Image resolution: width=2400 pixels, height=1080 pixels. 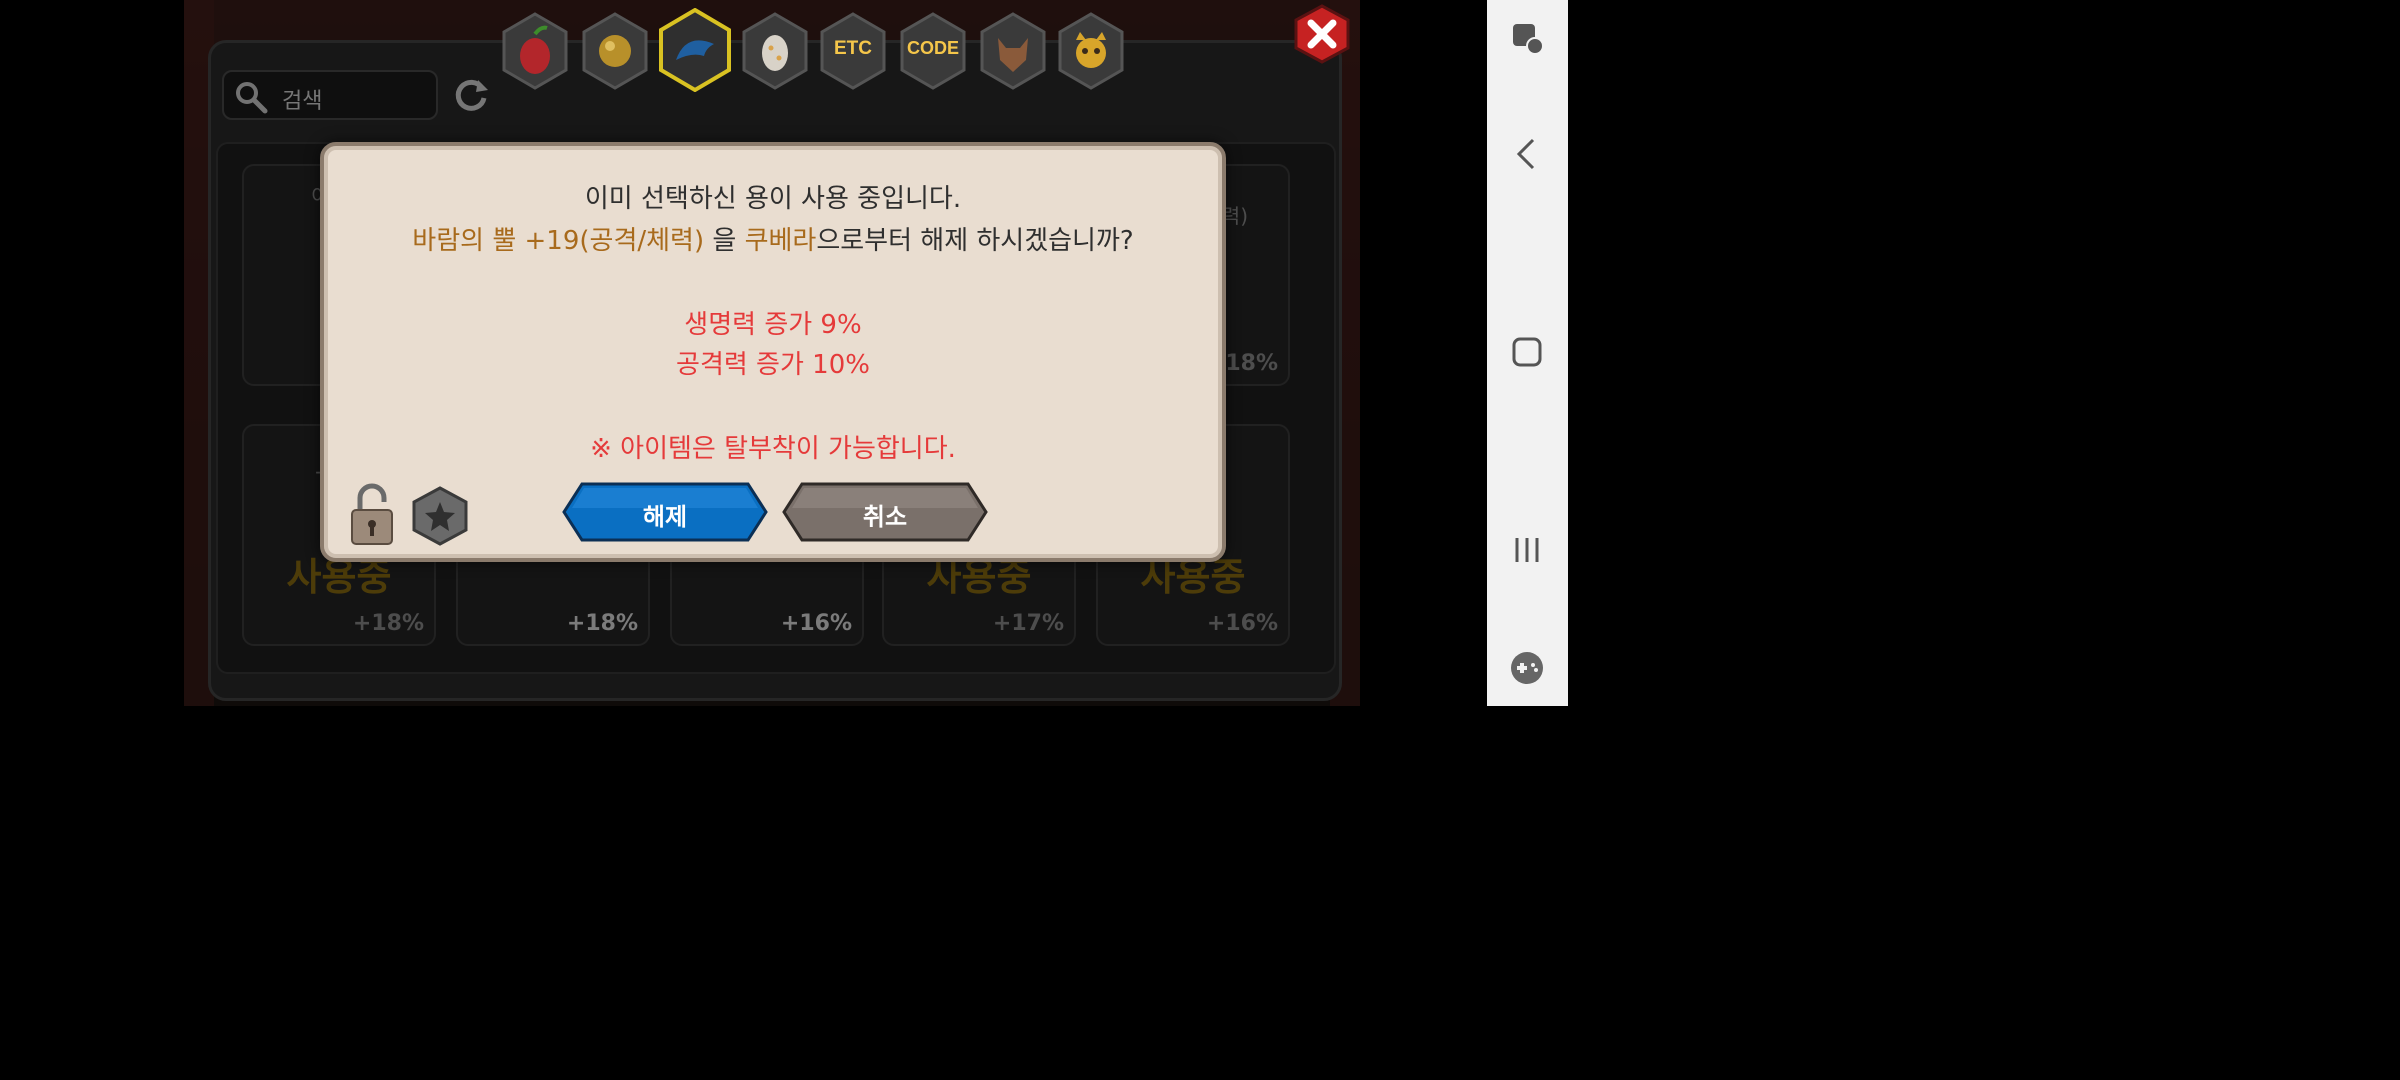 I want to click on wolf-tab-icon, so click(x=1013, y=51).